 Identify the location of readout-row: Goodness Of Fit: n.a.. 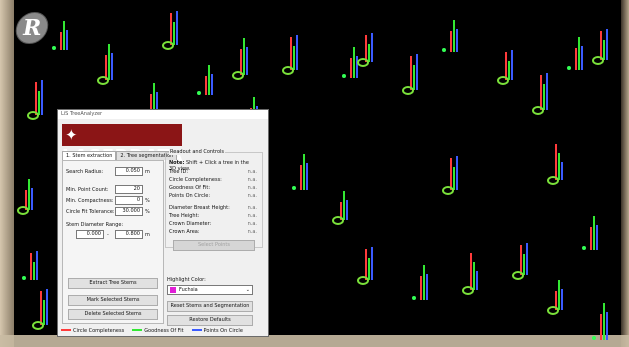
(213, 188).